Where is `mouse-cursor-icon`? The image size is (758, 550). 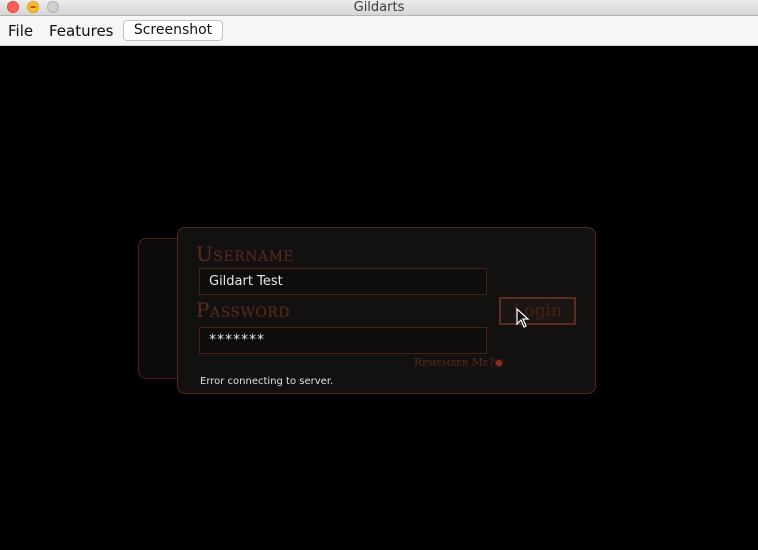
mouse-cursor-icon is located at coordinates (523, 318).